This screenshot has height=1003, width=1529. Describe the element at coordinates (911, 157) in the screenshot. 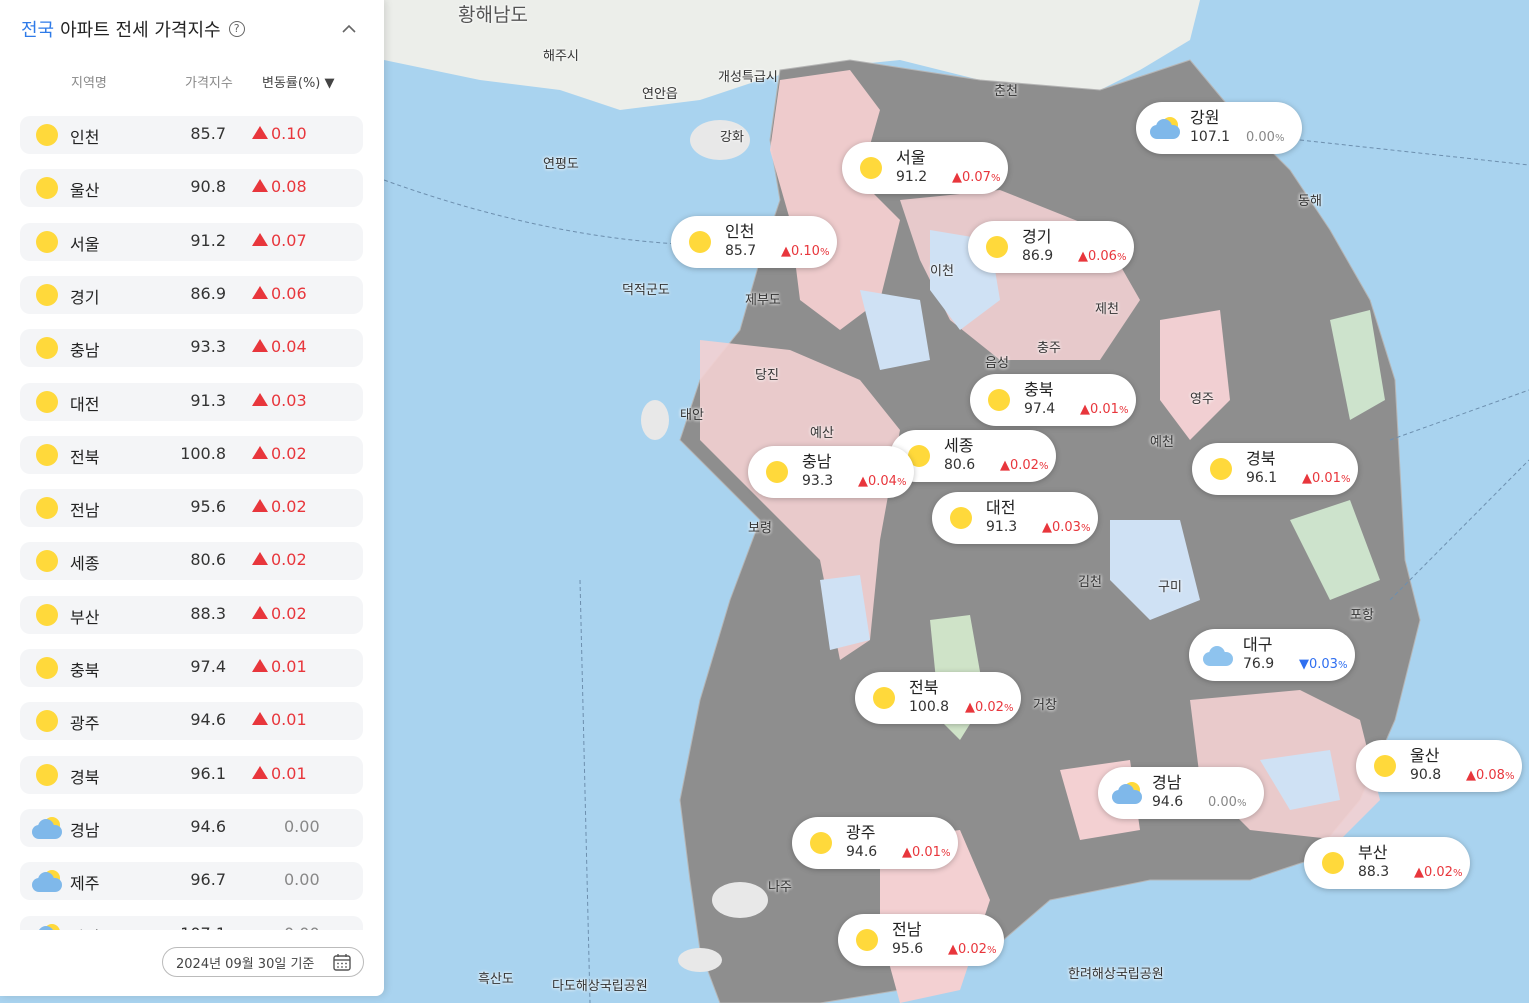

I see `card-region-name: 서울` at that location.